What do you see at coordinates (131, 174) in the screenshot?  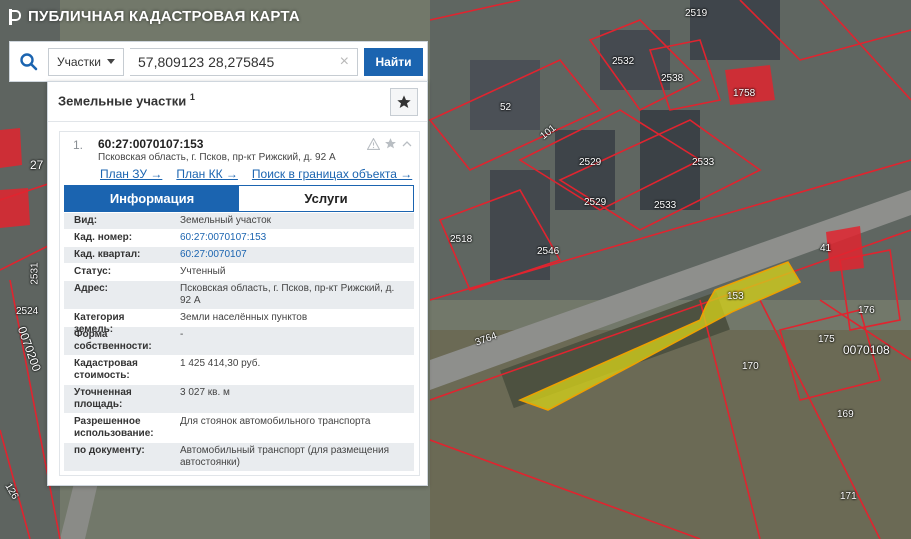 I see `plan-zu-link: План ЗУ →` at bounding box center [131, 174].